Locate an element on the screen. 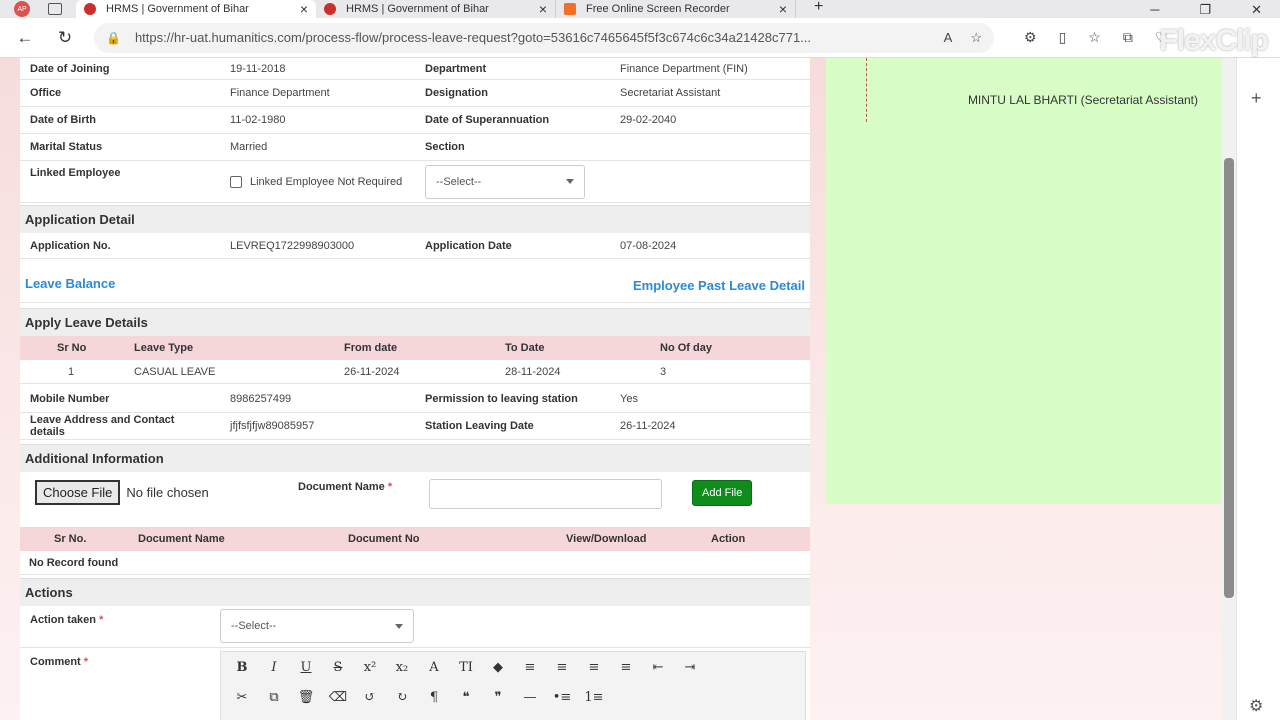 Image resolution: width=1280 pixels, height=720 pixels. profile-avatar: AP is located at coordinates (22, 9).